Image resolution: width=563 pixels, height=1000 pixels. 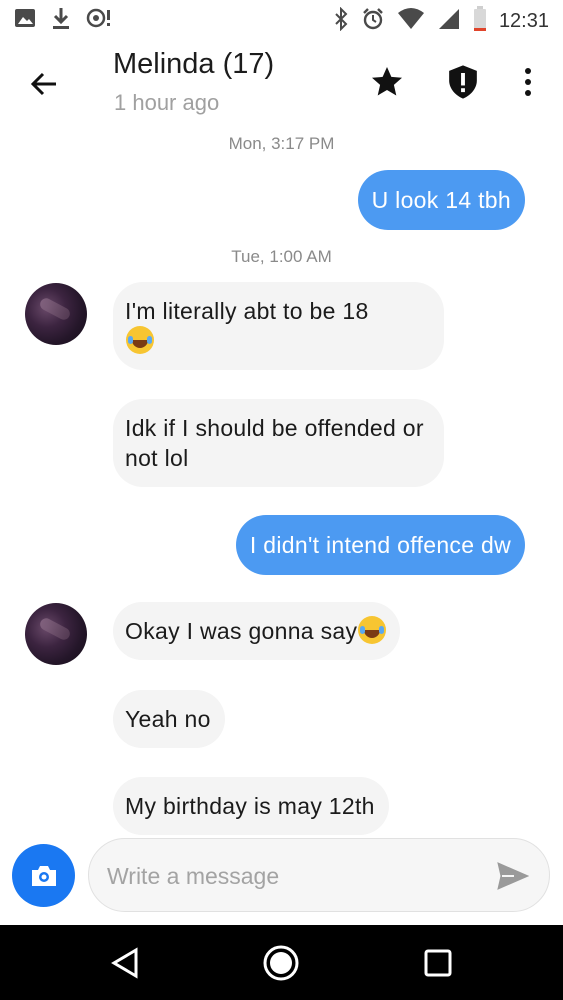 I want to click on nav-recents-button, so click(x=438, y=963).